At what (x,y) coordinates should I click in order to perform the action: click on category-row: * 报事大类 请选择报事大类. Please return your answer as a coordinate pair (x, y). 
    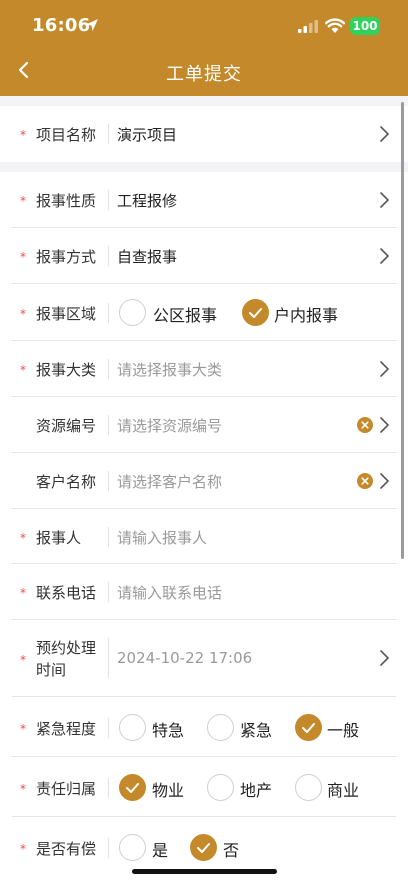
    Looking at the image, I should click on (204, 369).